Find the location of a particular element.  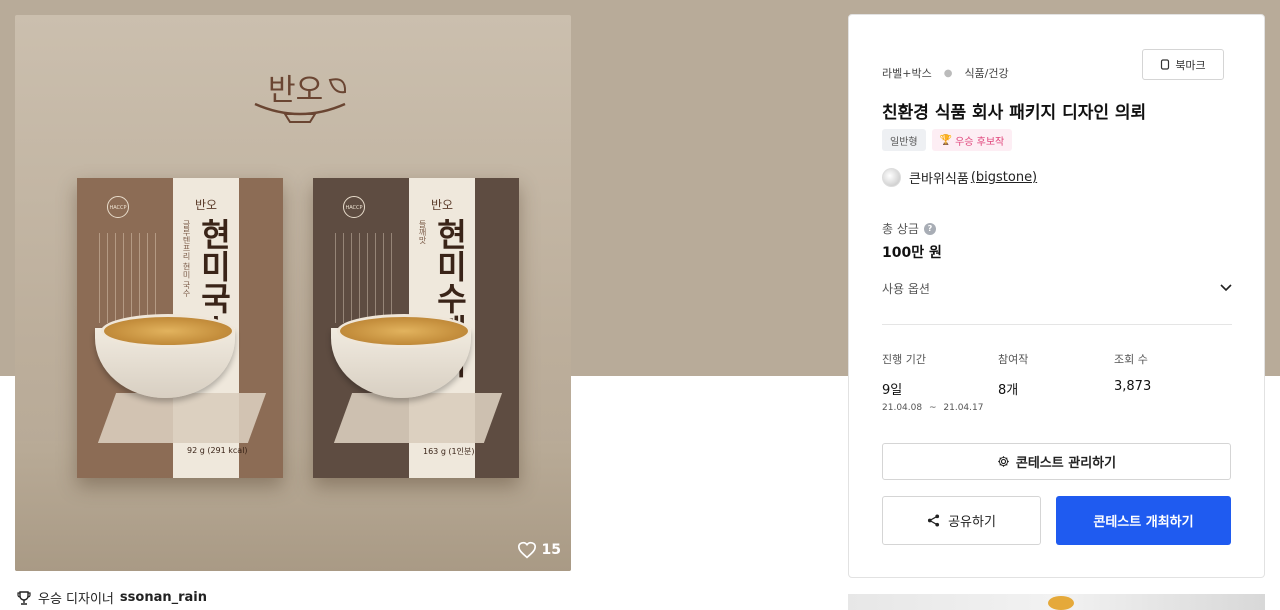

brand-logo: 반오 is located at coordinates (300, 98).